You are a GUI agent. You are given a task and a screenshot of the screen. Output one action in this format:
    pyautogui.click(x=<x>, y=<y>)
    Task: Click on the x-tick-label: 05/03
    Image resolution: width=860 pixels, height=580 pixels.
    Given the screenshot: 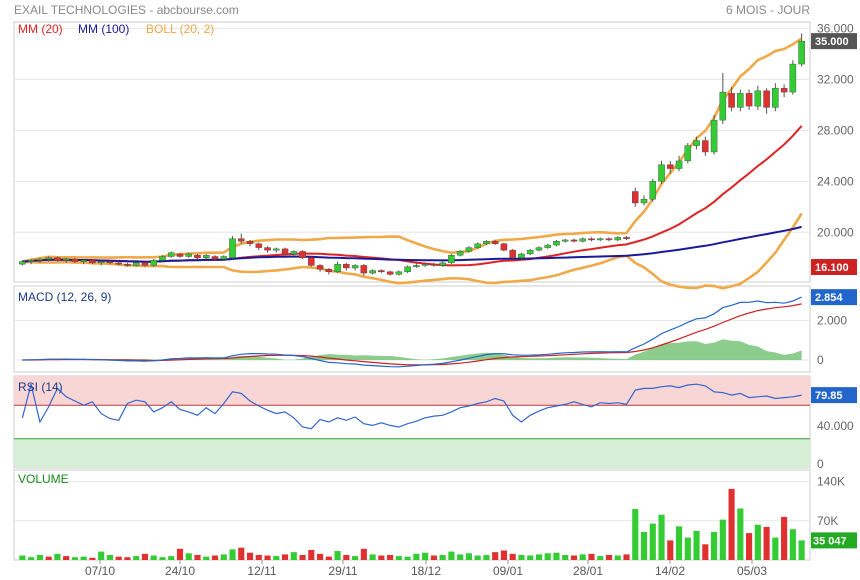 What is the action you would take?
    pyautogui.click(x=752, y=571)
    